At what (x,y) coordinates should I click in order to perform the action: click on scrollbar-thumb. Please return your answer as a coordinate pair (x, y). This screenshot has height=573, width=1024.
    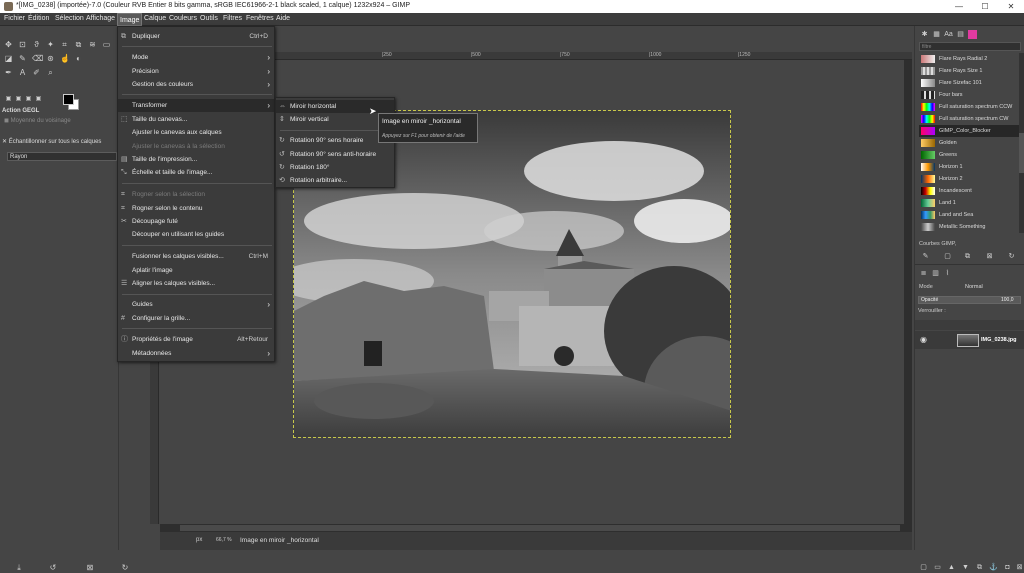
    Looking at the image, I should click on (540, 528).